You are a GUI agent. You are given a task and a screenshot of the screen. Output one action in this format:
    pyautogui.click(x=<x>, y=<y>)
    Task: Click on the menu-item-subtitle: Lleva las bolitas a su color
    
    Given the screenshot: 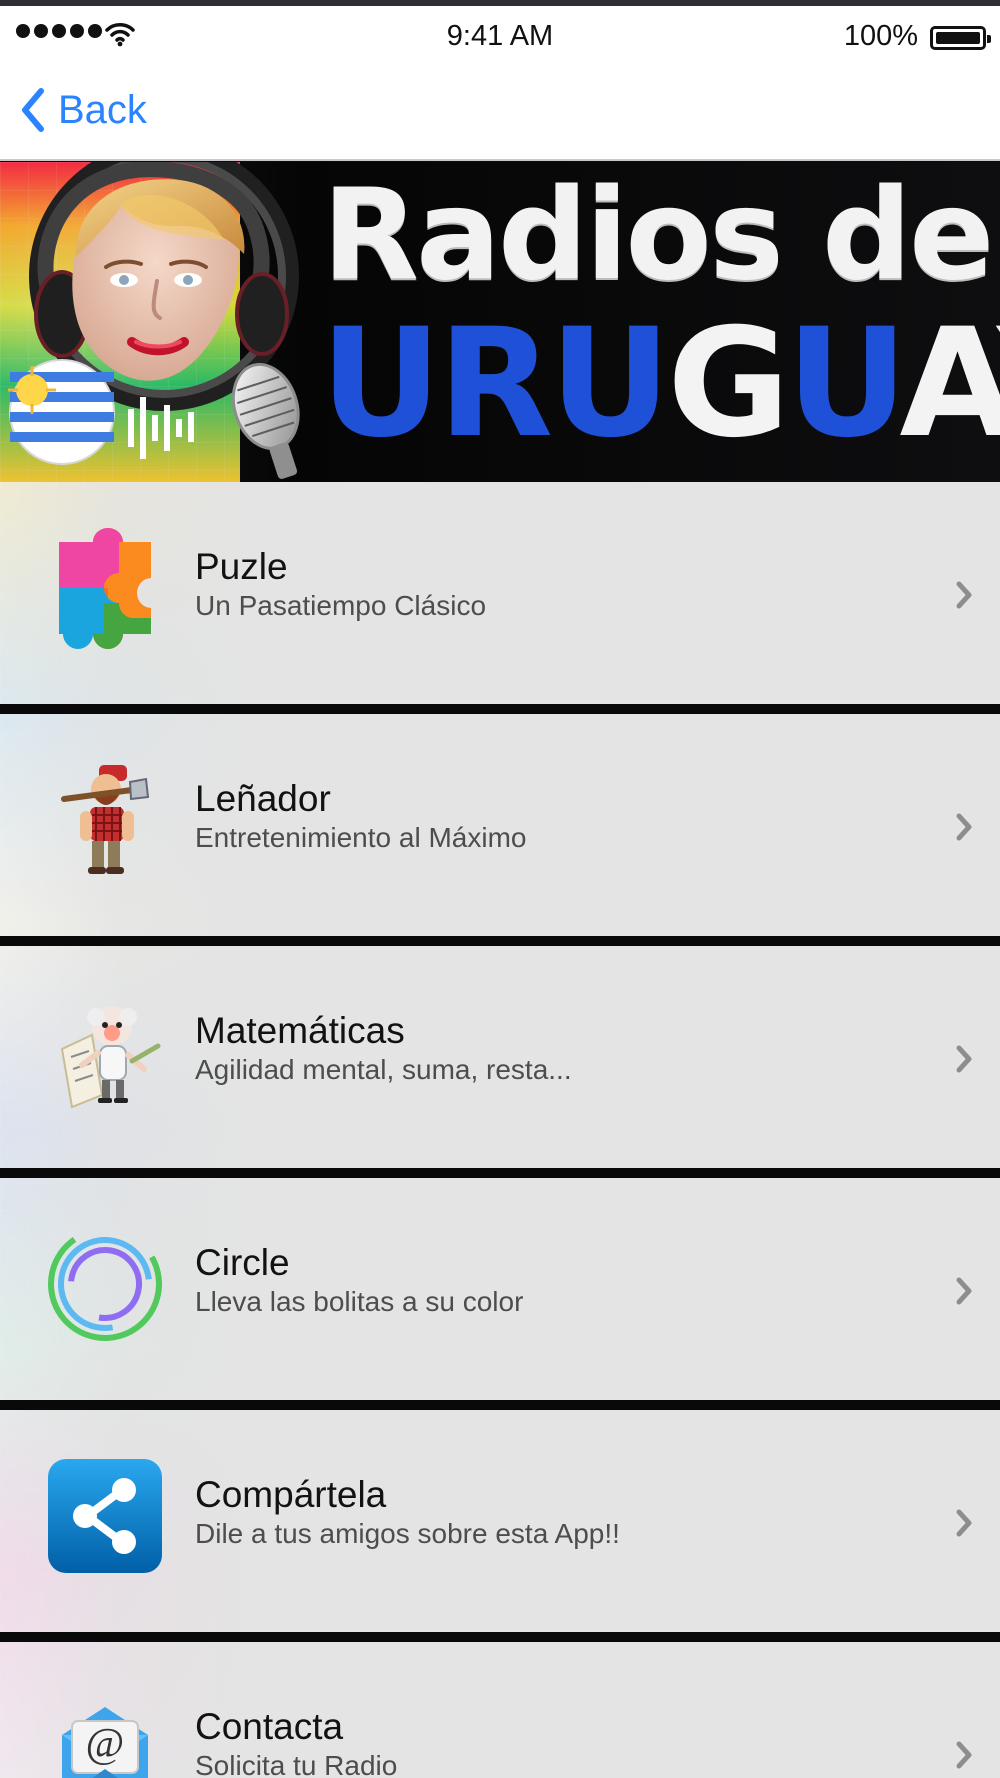 What is the action you would take?
    pyautogui.click(x=359, y=1301)
    